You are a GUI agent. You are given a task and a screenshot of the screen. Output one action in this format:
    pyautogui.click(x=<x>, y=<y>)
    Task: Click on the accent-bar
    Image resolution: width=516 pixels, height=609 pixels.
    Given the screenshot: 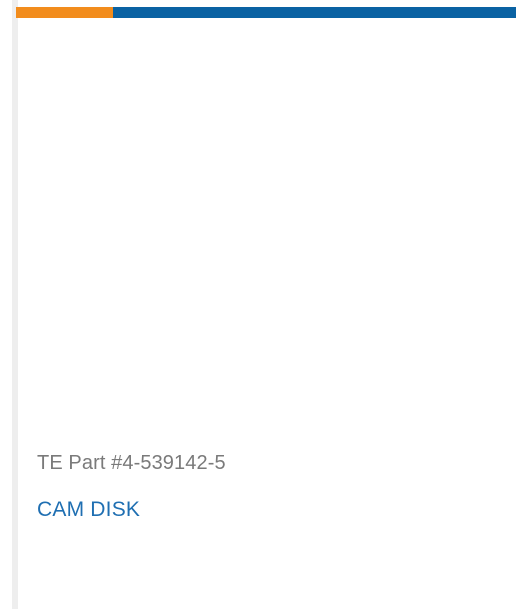 What is the action you would take?
    pyautogui.click(x=266, y=12)
    